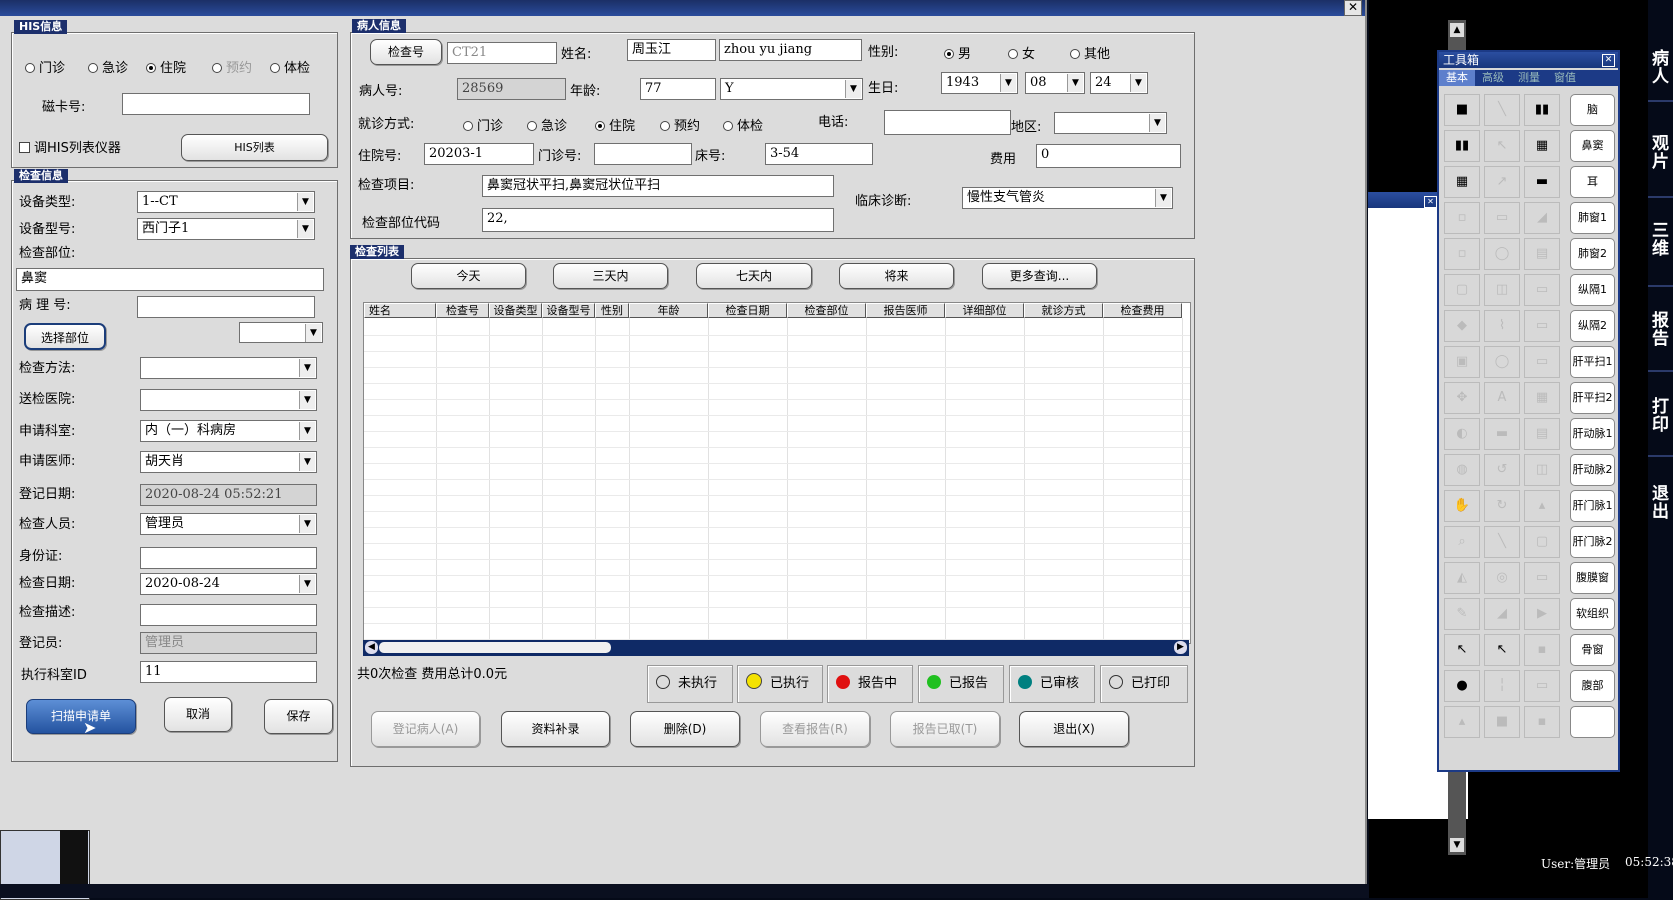 The width and height of the screenshot is (1673, 900). What do you see at coordinates (1660, 240) in the screenshot?
I see `nav-3d: 三维` at bounding box center [1660, 240].